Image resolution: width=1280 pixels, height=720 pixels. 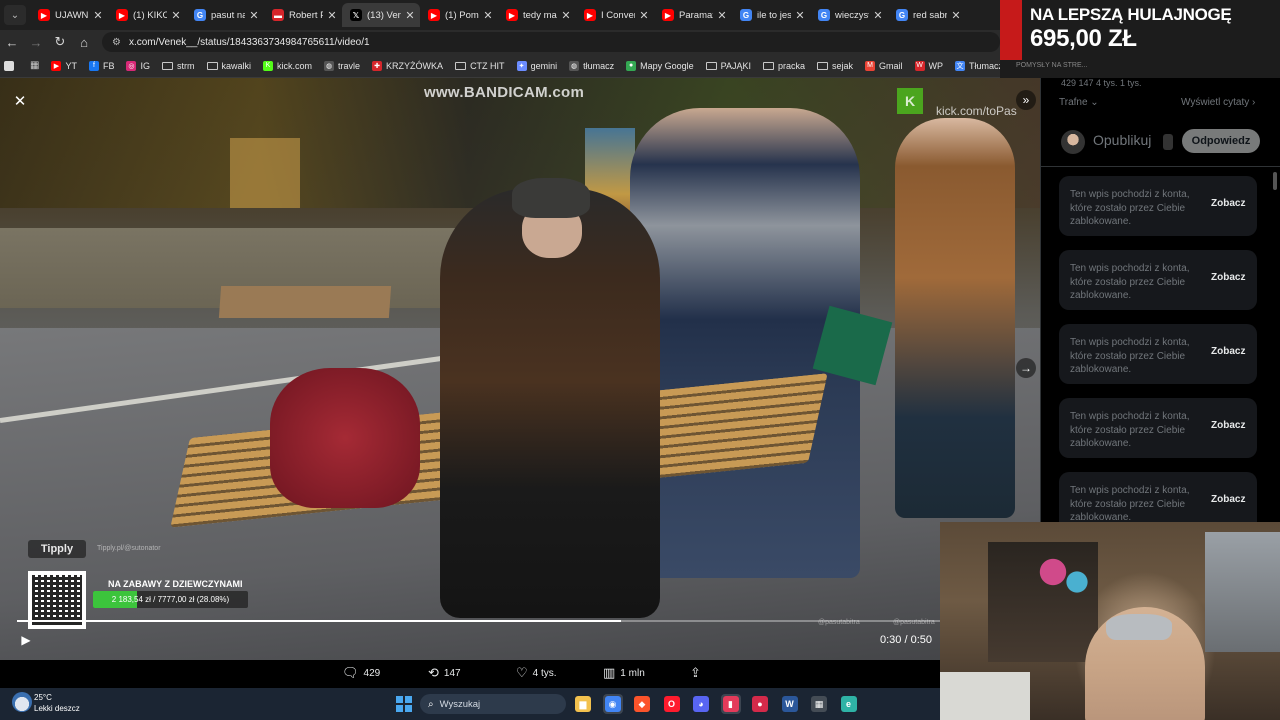 What do you see at coordinates (459, 15) in the screenshot?
I see `browser-tab: ▶ (1) Pomo✕` at bounding box center [459, 15].